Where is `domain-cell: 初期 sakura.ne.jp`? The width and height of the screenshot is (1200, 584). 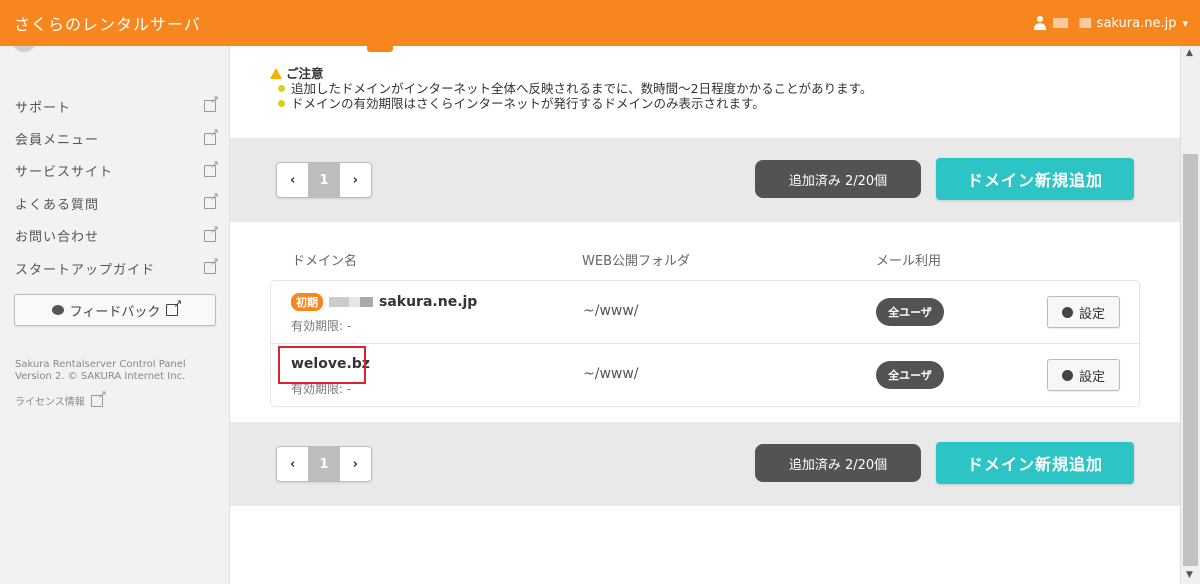
domain-cell: 初期 sakura.ne.jp is located at coordinates (384, 302).